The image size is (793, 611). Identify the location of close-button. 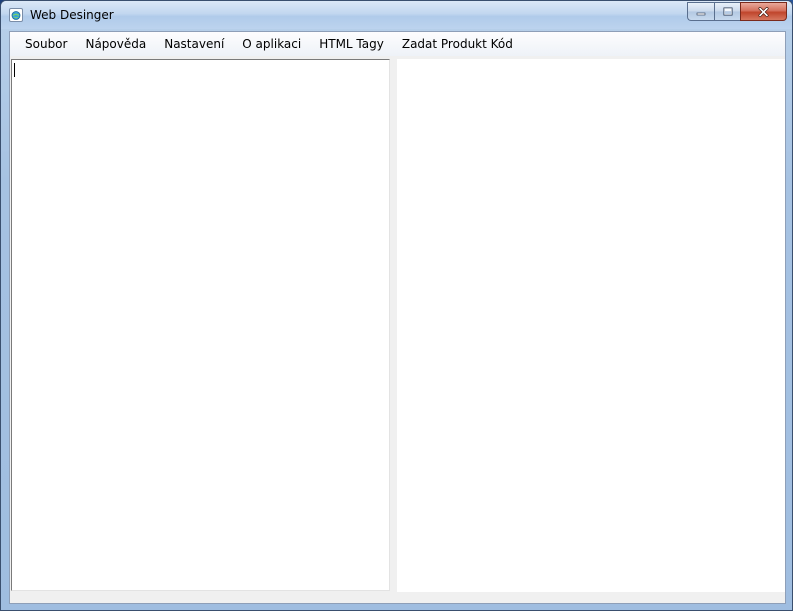
(763, 11).